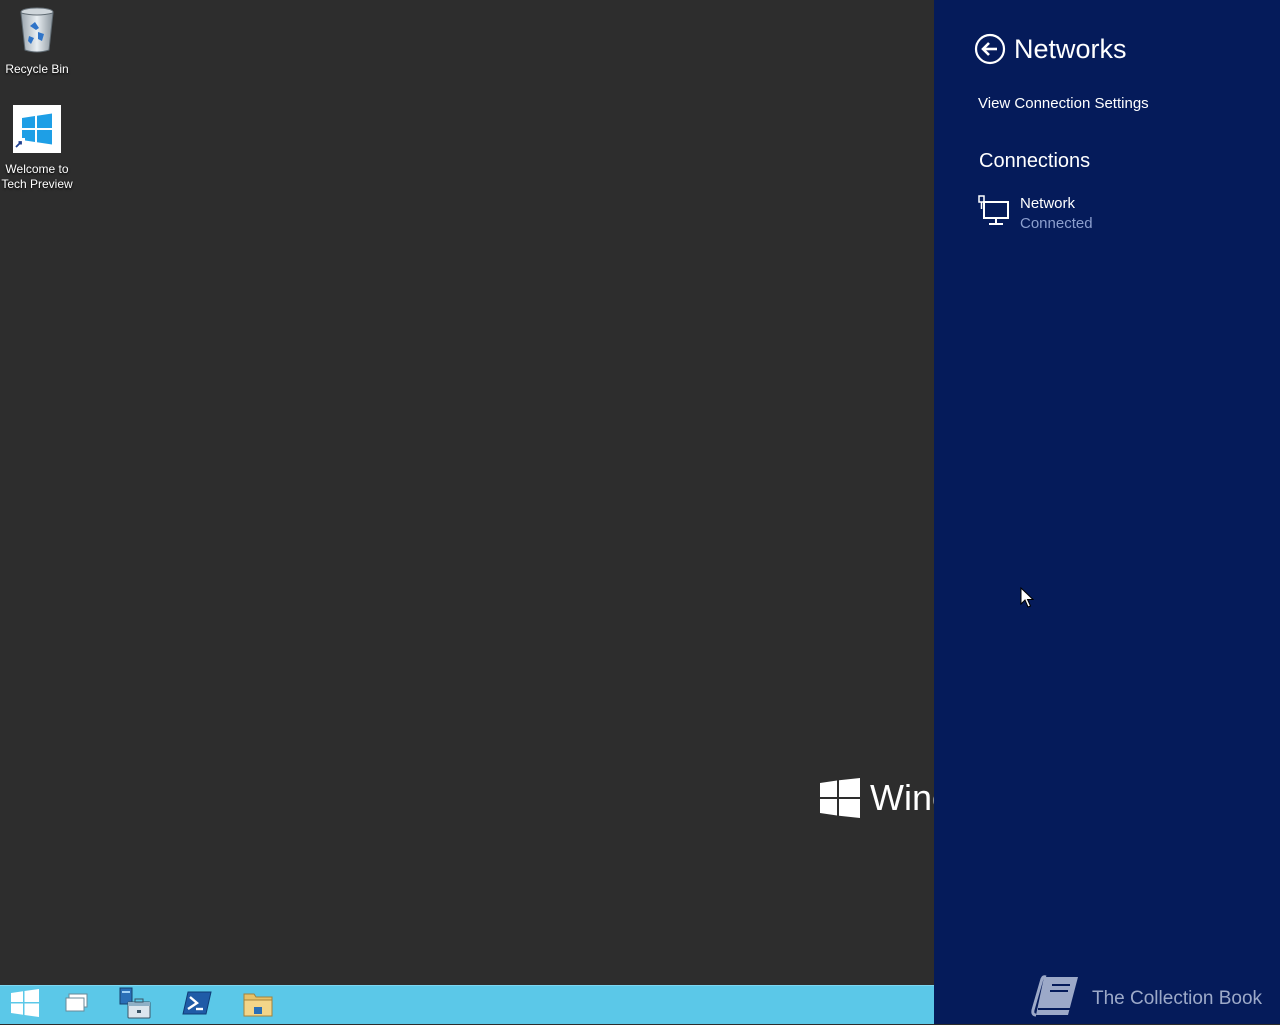 This screenshot has width=1280, height=1025. Describe the element at coordinates (37, 69) in the screenshot. I see `recycle-bin-label: Recycle Bin` at that location.